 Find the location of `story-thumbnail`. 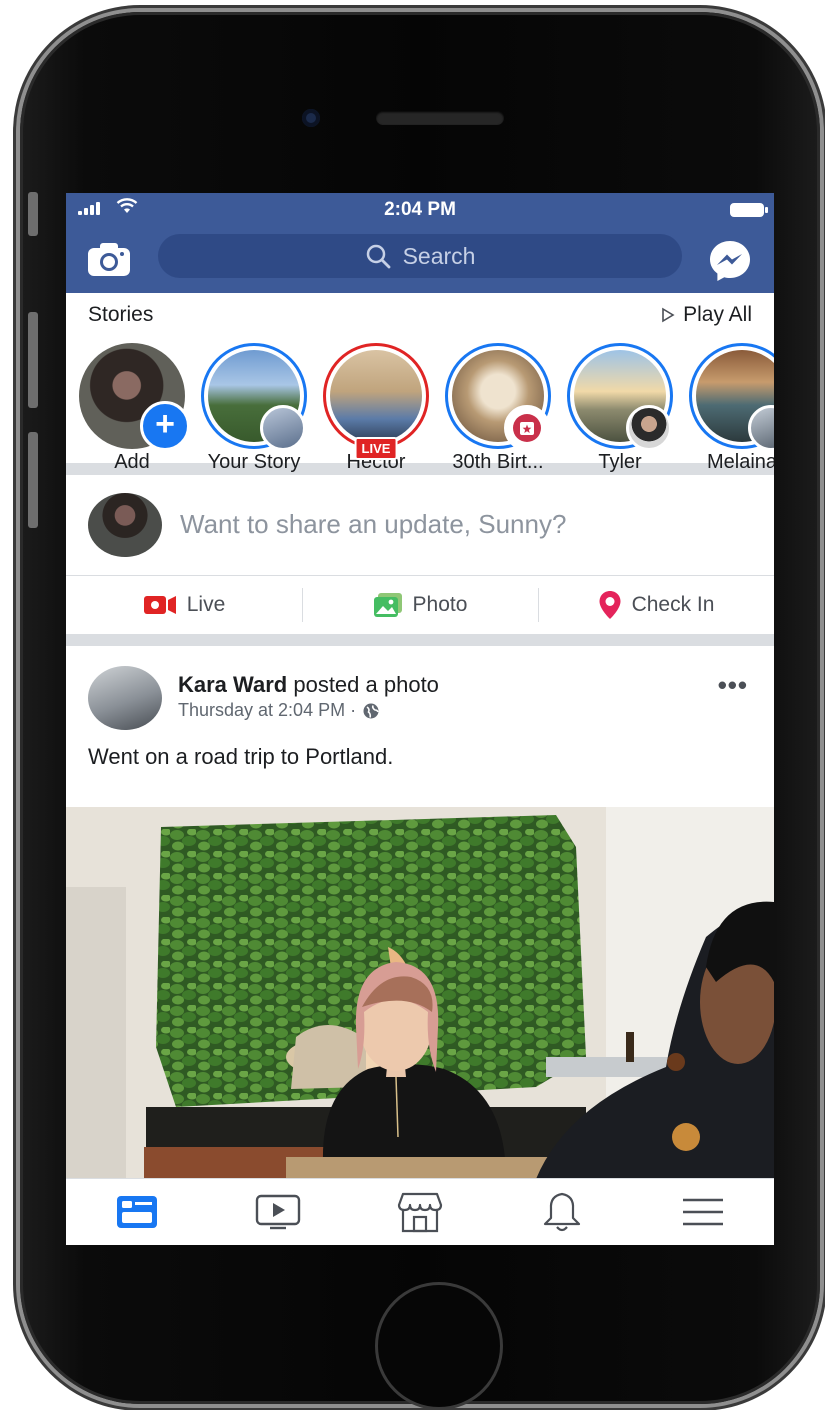

story-thumbnail is located at coordinates (376, 396).